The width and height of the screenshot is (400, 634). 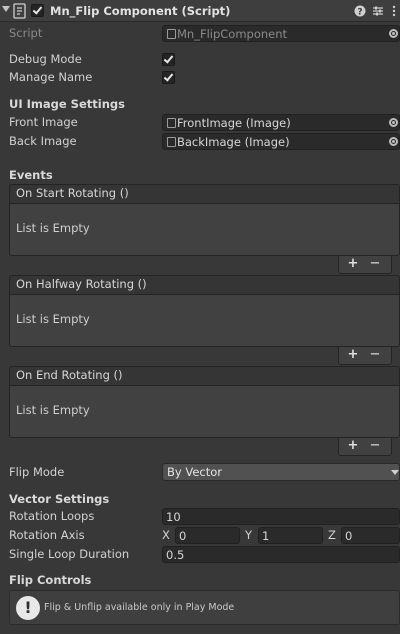 I want to click on event-on-end-rotating: On End Rotating () List is Empty + −, so click(x=204, y=411).